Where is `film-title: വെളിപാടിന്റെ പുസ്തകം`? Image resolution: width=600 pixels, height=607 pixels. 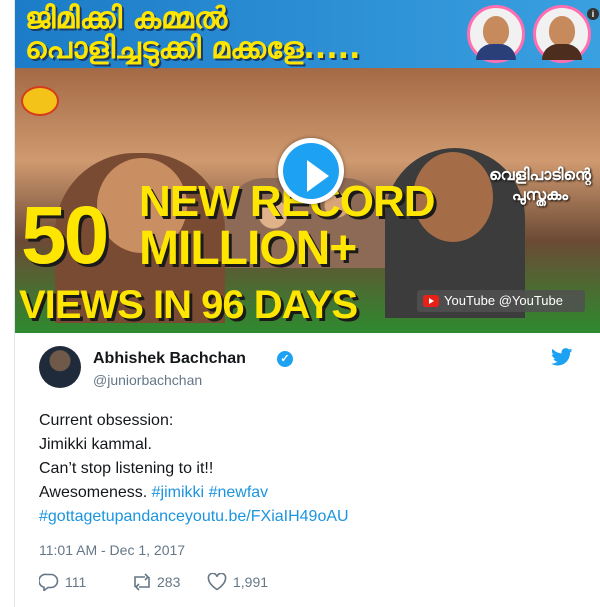 film-title: വെളിപാടിന്റെ പുസ്തകം is located at coordinates (540, 184).